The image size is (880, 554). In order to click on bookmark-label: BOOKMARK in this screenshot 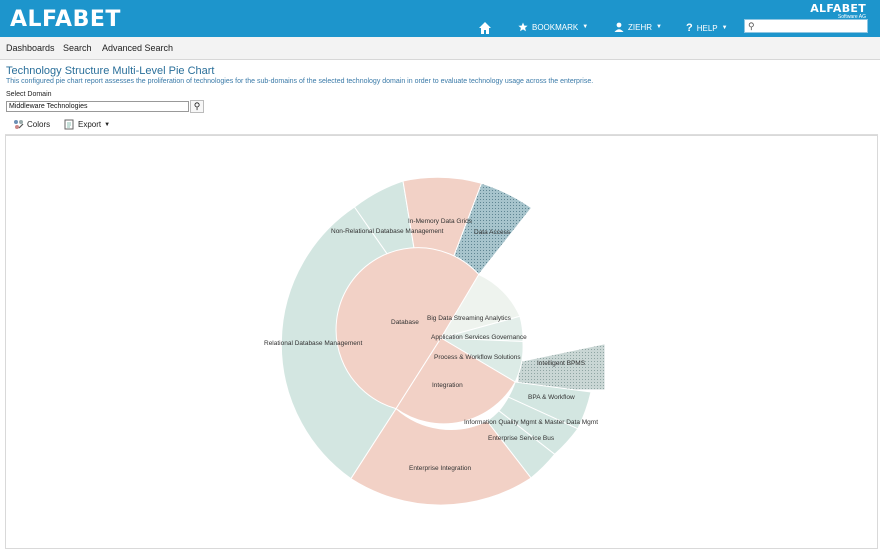, I will do `click(555, 27)`.